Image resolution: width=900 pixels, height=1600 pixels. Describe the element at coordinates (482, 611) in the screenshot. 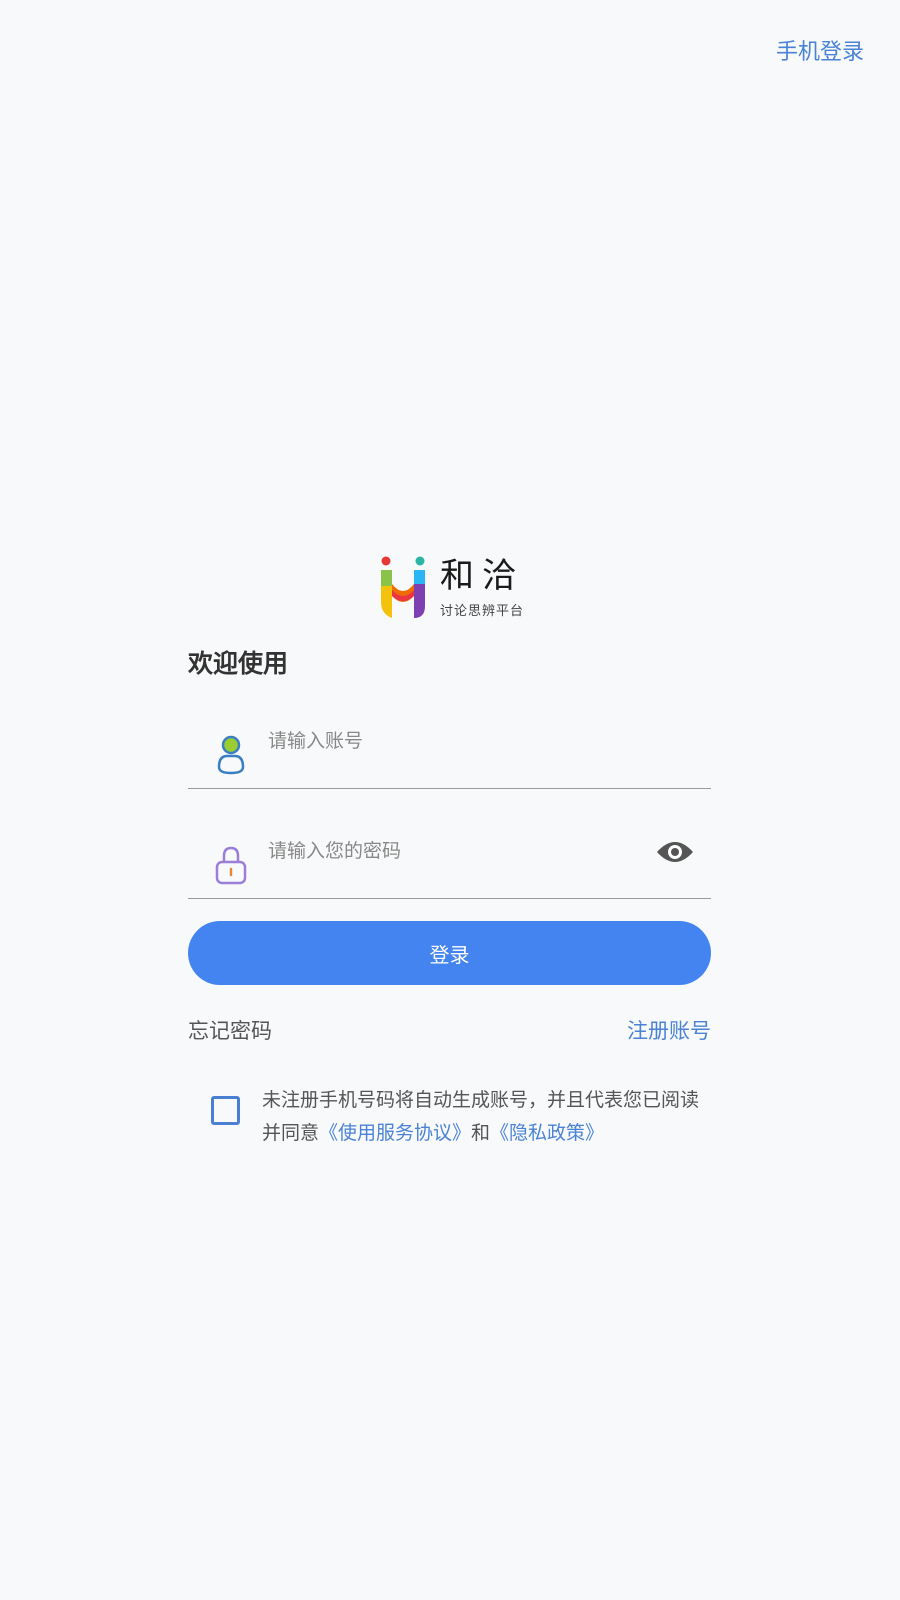

I see `logo-subtitle: 讨论思辨平台` at that location.